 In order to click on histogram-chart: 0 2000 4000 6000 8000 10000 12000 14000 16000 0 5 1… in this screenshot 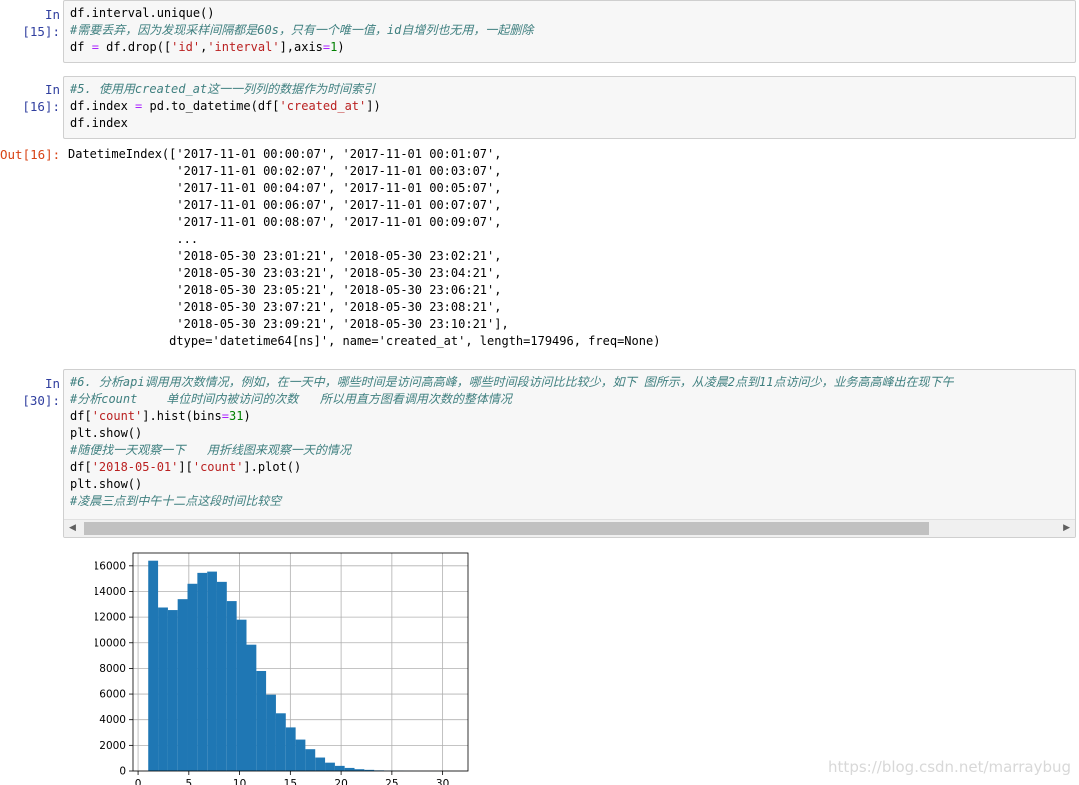, I will do `click(282, 668)`.